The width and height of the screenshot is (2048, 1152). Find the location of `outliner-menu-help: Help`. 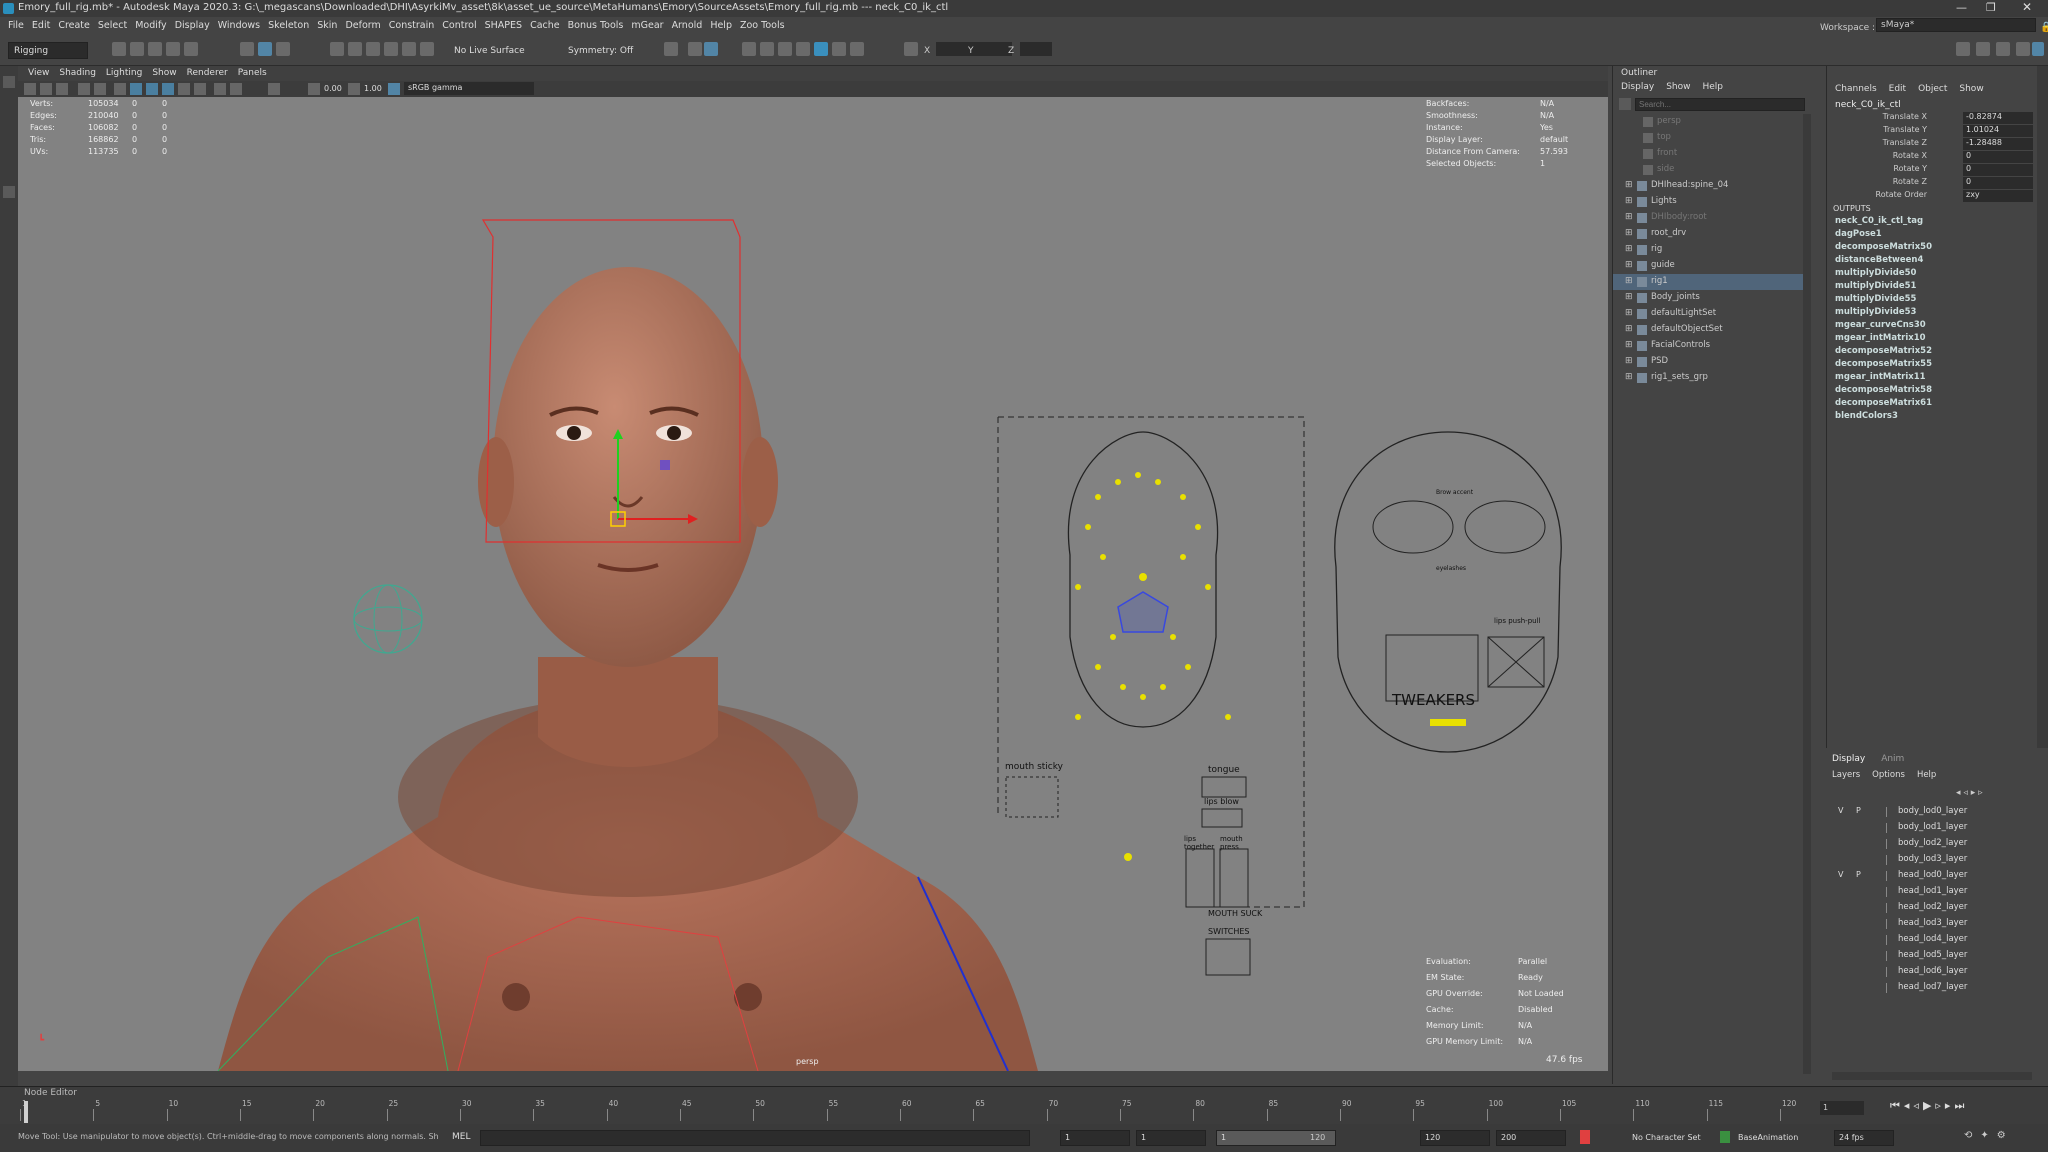

outliner-menu-help: Help is located at coordinates (1712, 87).